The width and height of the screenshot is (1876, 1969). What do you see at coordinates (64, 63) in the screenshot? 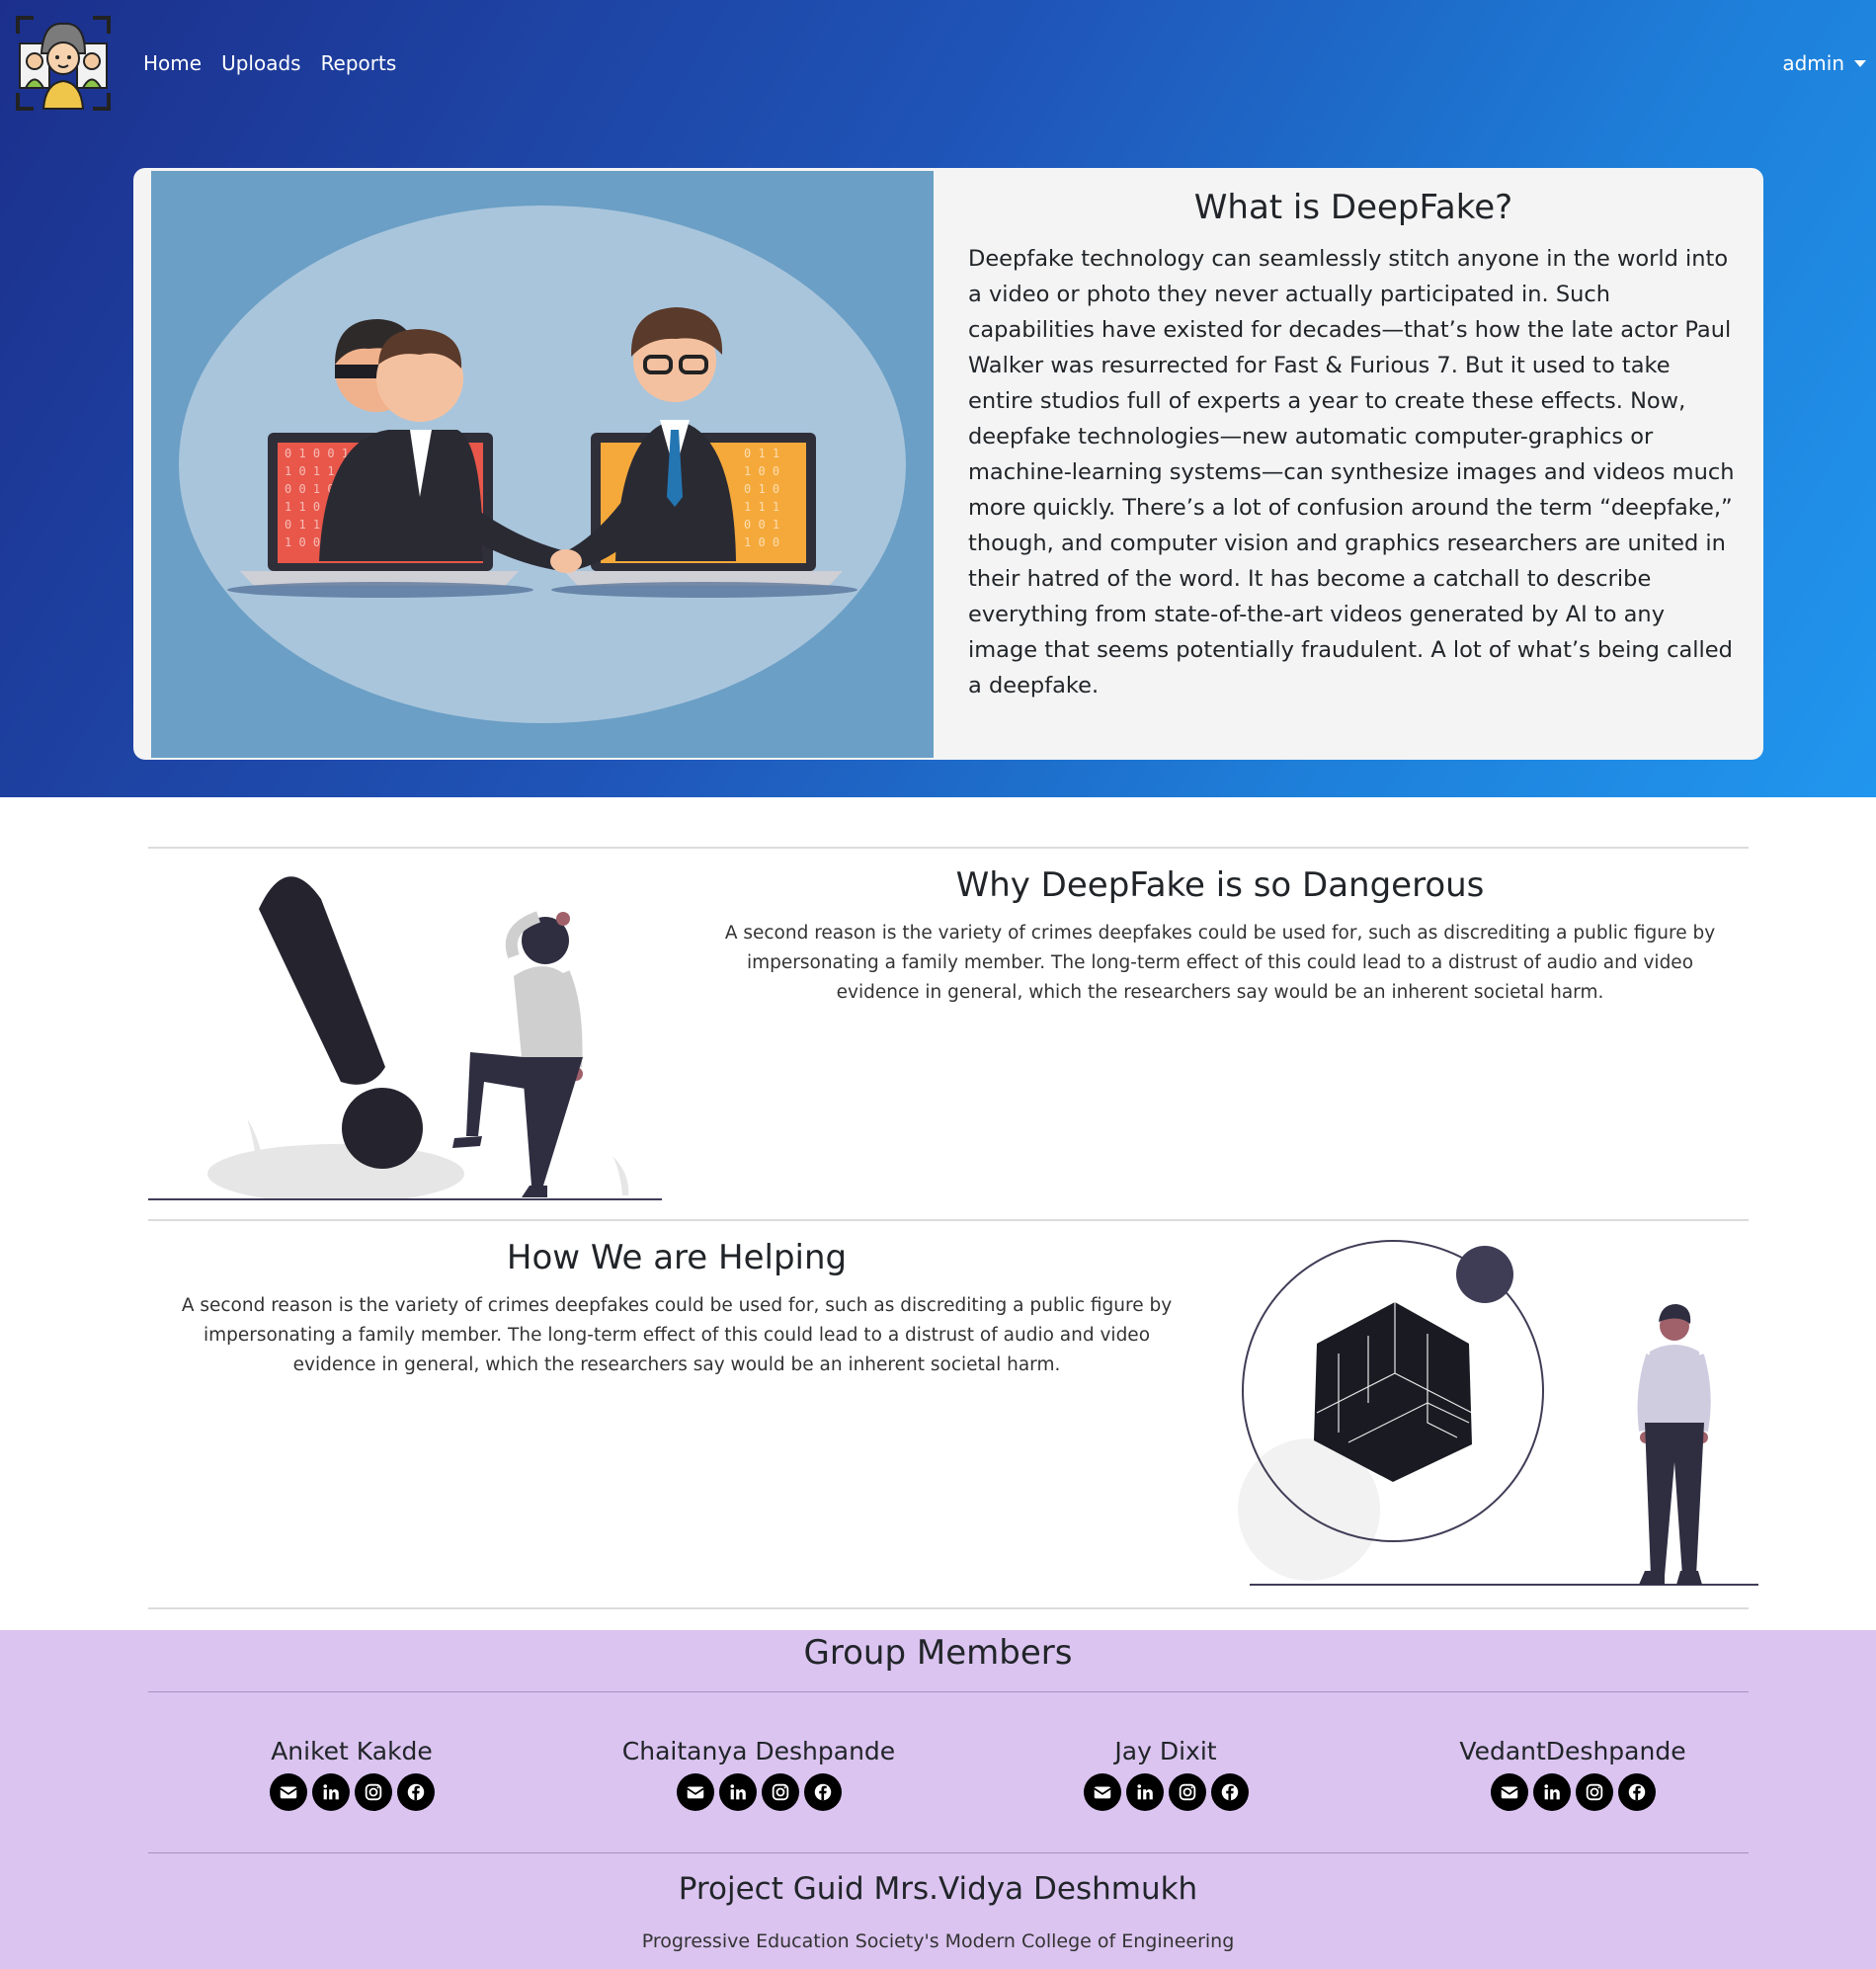
I see `logo-icon` at bounding box center [64, 63].